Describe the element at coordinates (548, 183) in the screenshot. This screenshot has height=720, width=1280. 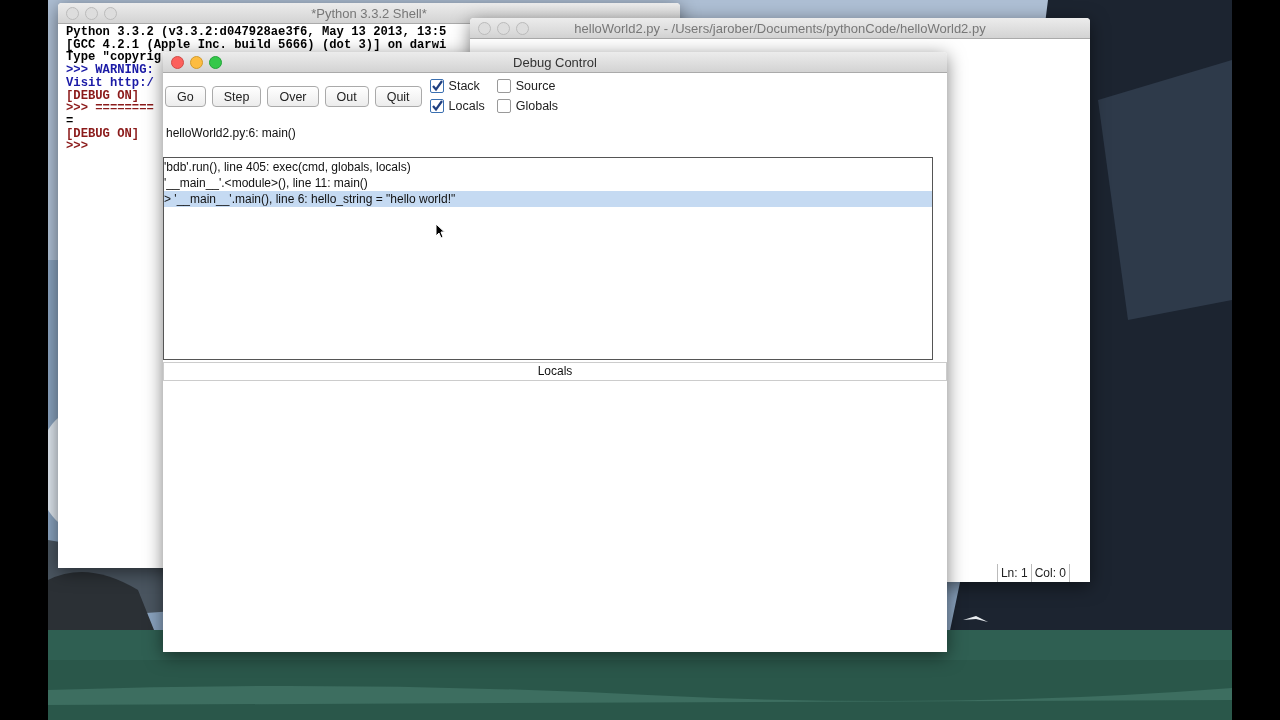
I see `stack-row: '__main__'.<module>(), line 11: main()` at that location.